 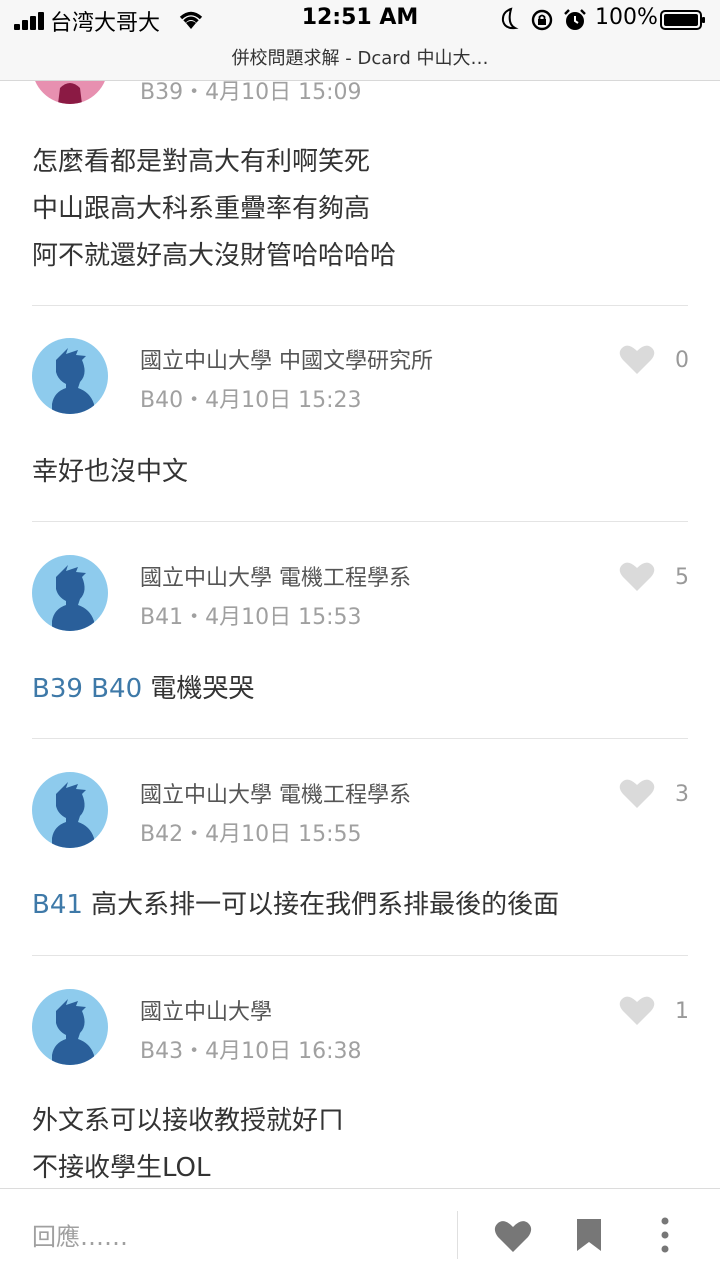 I want to click on post-body-line: 怎麼看都是對高大有利啊笑死, so click(x=201, y=162).